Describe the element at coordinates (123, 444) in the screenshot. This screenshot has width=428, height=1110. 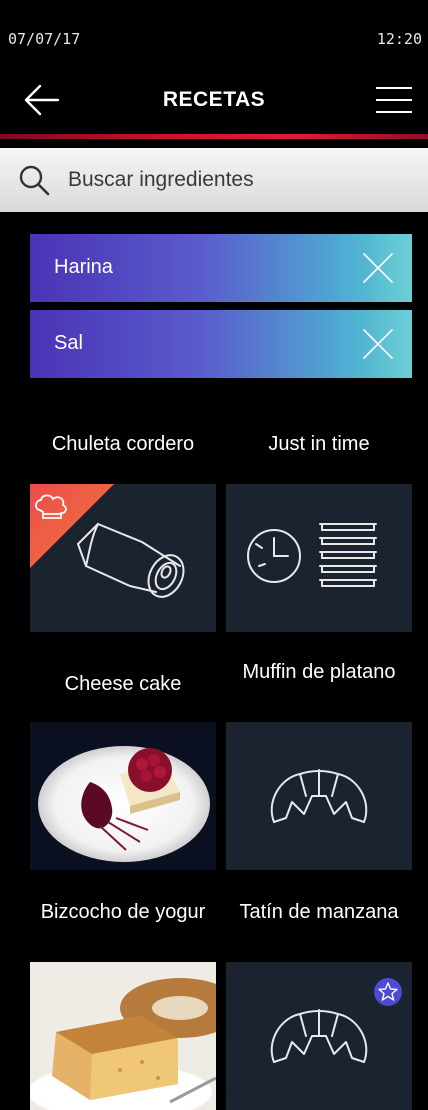
I see `recipe-name: Chuleta cordero` at that location.